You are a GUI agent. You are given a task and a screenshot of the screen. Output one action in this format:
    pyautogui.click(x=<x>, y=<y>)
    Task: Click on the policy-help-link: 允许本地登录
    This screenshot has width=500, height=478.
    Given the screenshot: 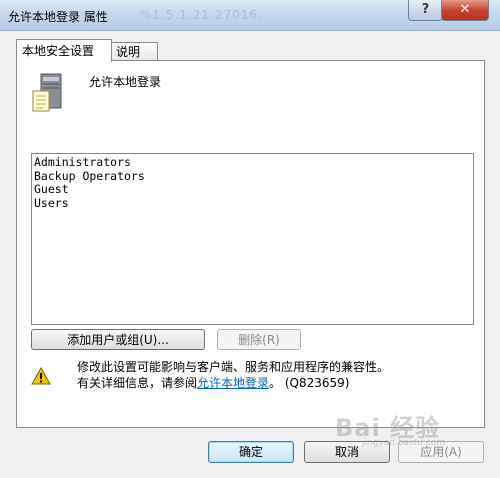 What is the action you would take?
    pyautogui.click(x=233, y=383)
    